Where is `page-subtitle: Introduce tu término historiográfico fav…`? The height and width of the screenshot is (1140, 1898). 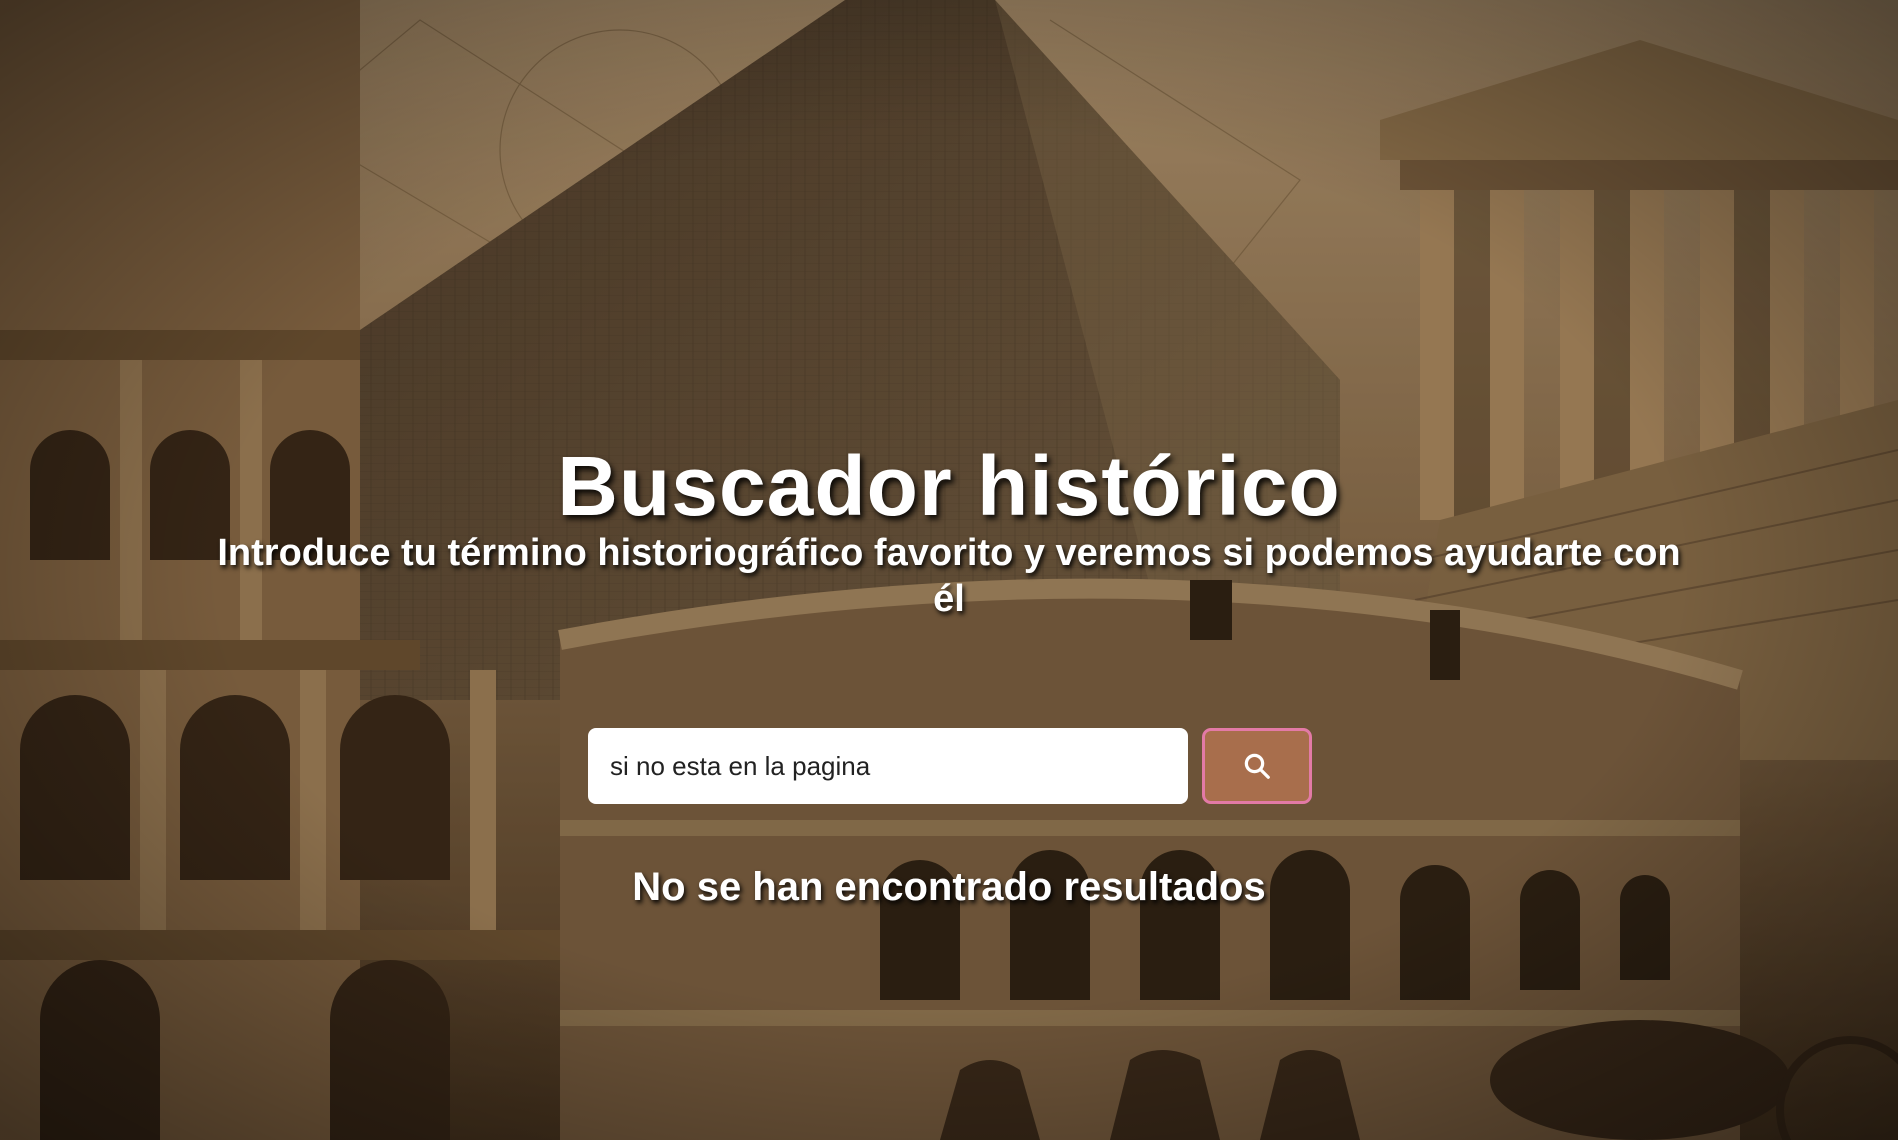
page-subtitle: Introduce tu término historiográfico fav… is located at coordinates (949, 576).